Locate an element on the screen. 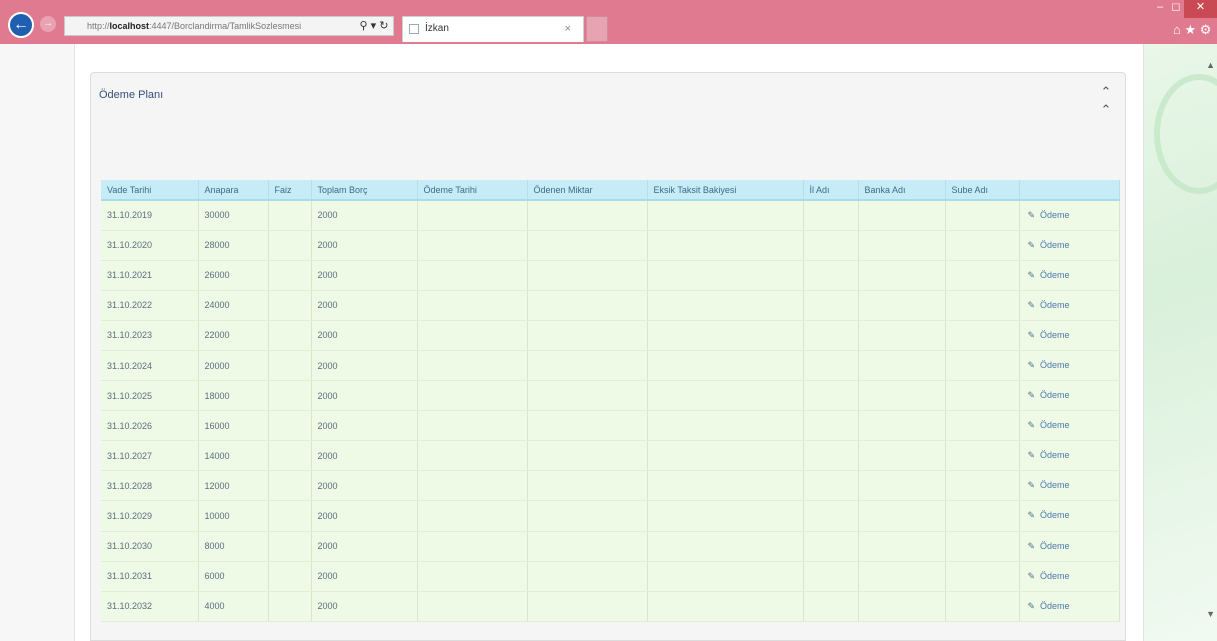 This screenshot has height=641, width=1217. minimize-icon: – is located at coordinates (1160, 9).